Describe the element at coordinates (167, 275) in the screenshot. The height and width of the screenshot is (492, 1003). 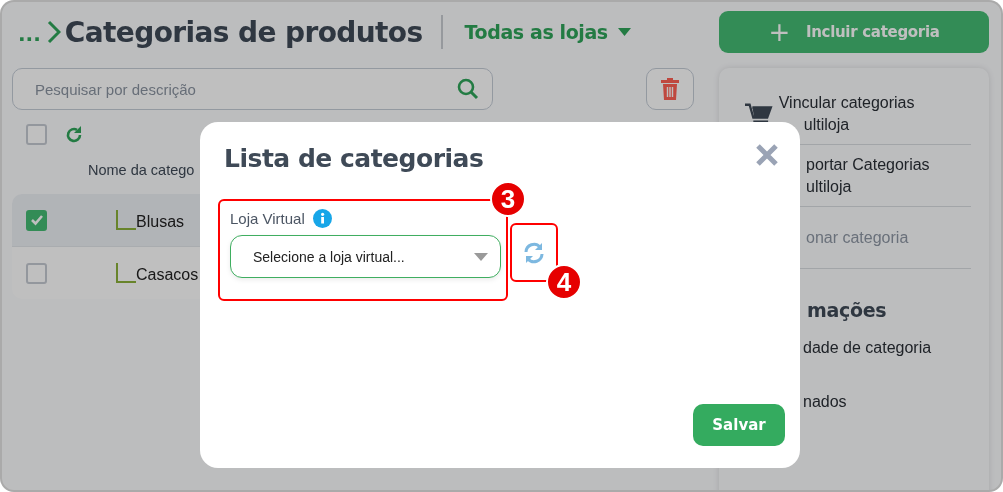
I see `category-name: Casacos` at that location.